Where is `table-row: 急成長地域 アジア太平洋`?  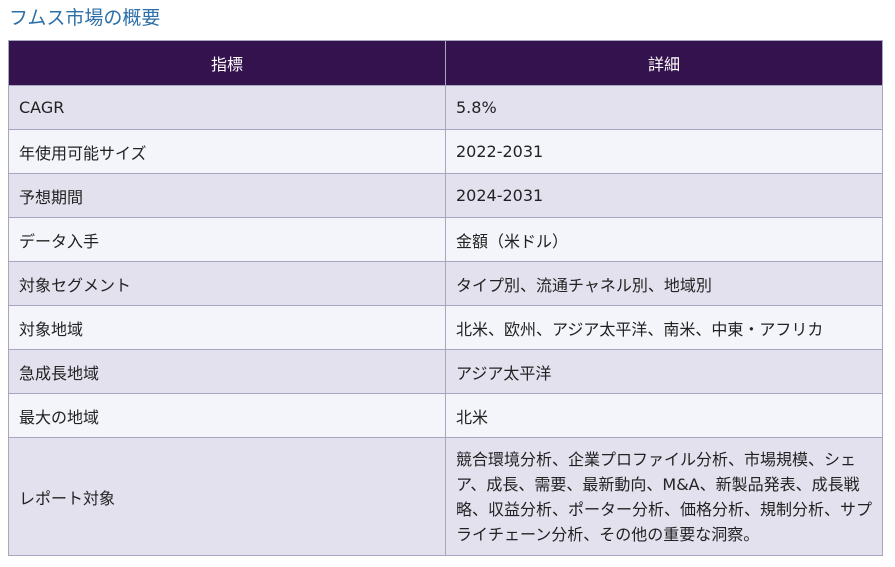
table-row: 急成長地域 アジア太平洋 is located at coordinates (445, 371).